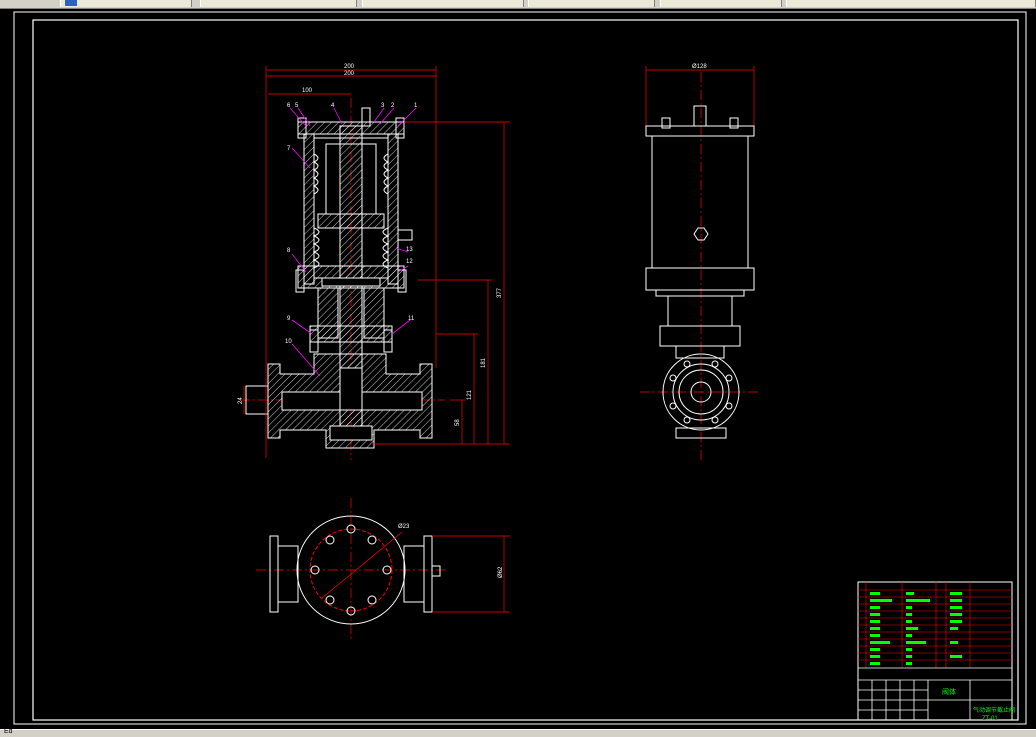 This screenshot has width=1036, height=737. Describe the element at coordinates (501, 572) in the screenshot. I see `dim-body-height: Ø62` at that location.